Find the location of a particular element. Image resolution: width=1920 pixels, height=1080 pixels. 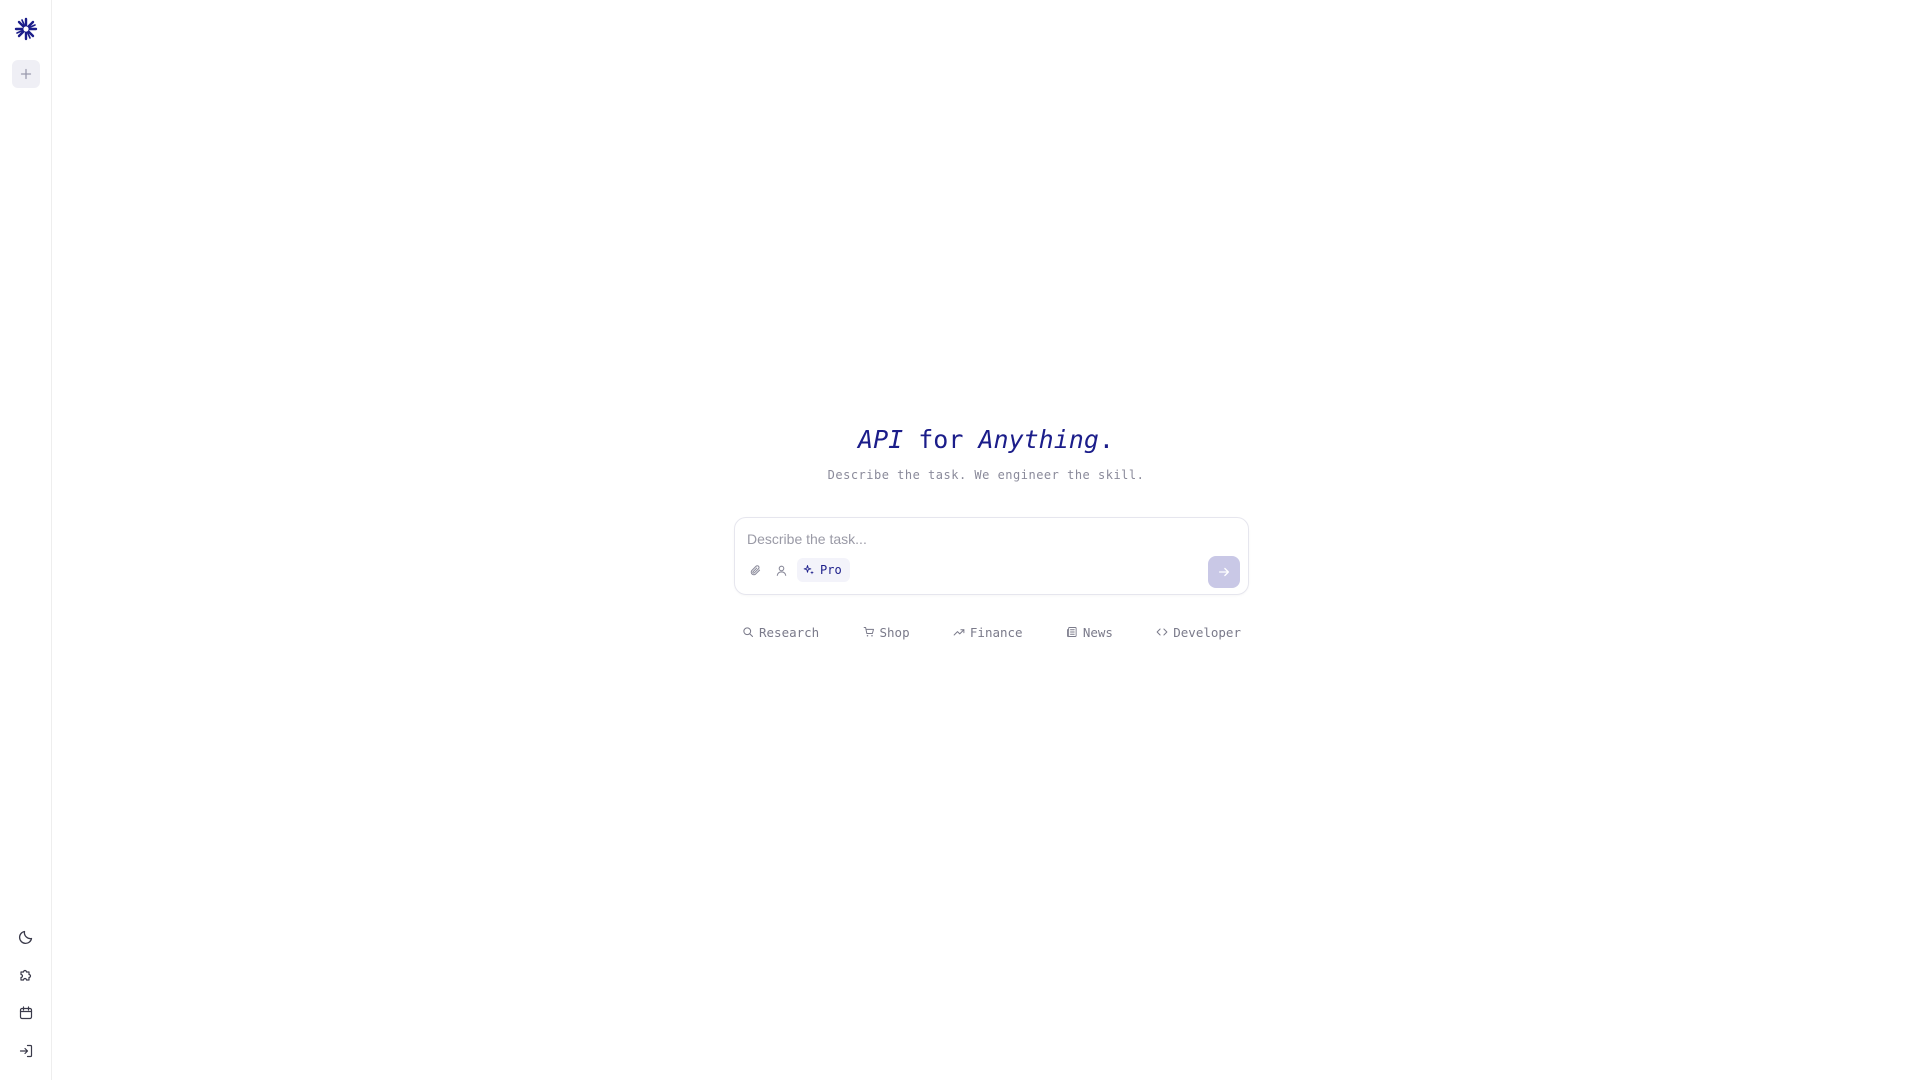

task-input is located at coordinates (987, 539).